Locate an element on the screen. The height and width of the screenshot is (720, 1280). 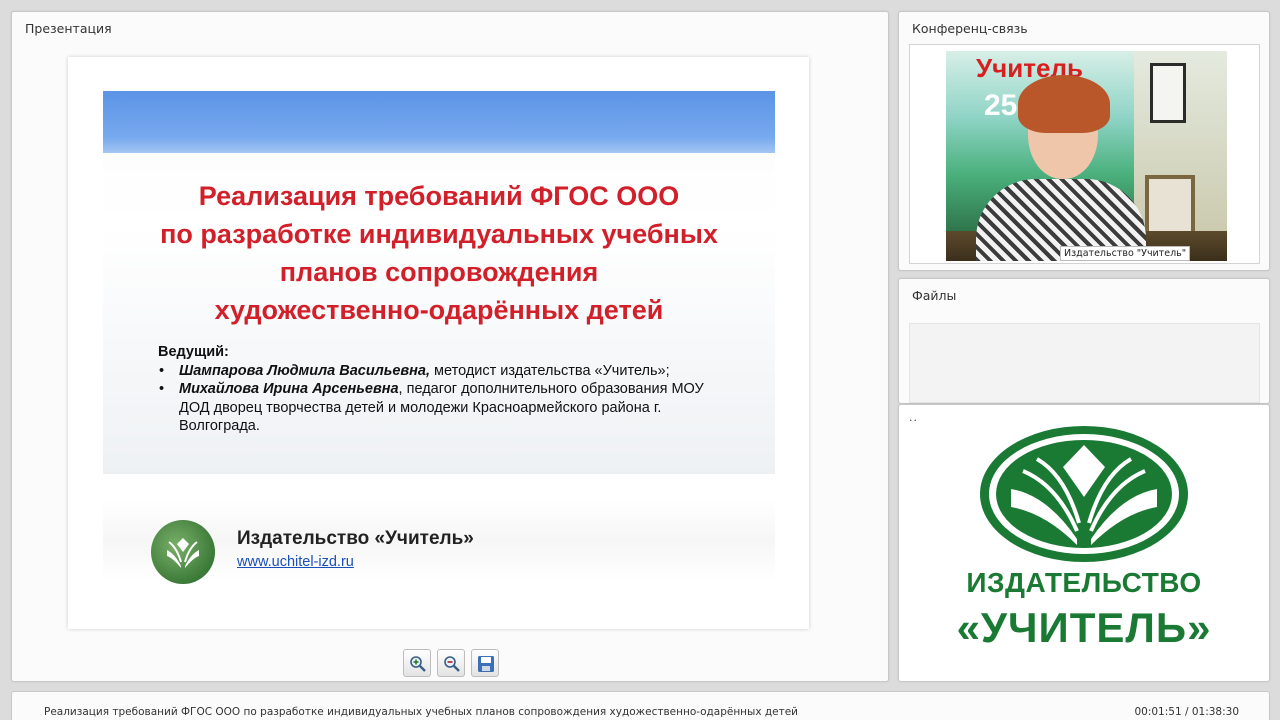
files-panel: Файлы is located at coordinates (1084, 341).